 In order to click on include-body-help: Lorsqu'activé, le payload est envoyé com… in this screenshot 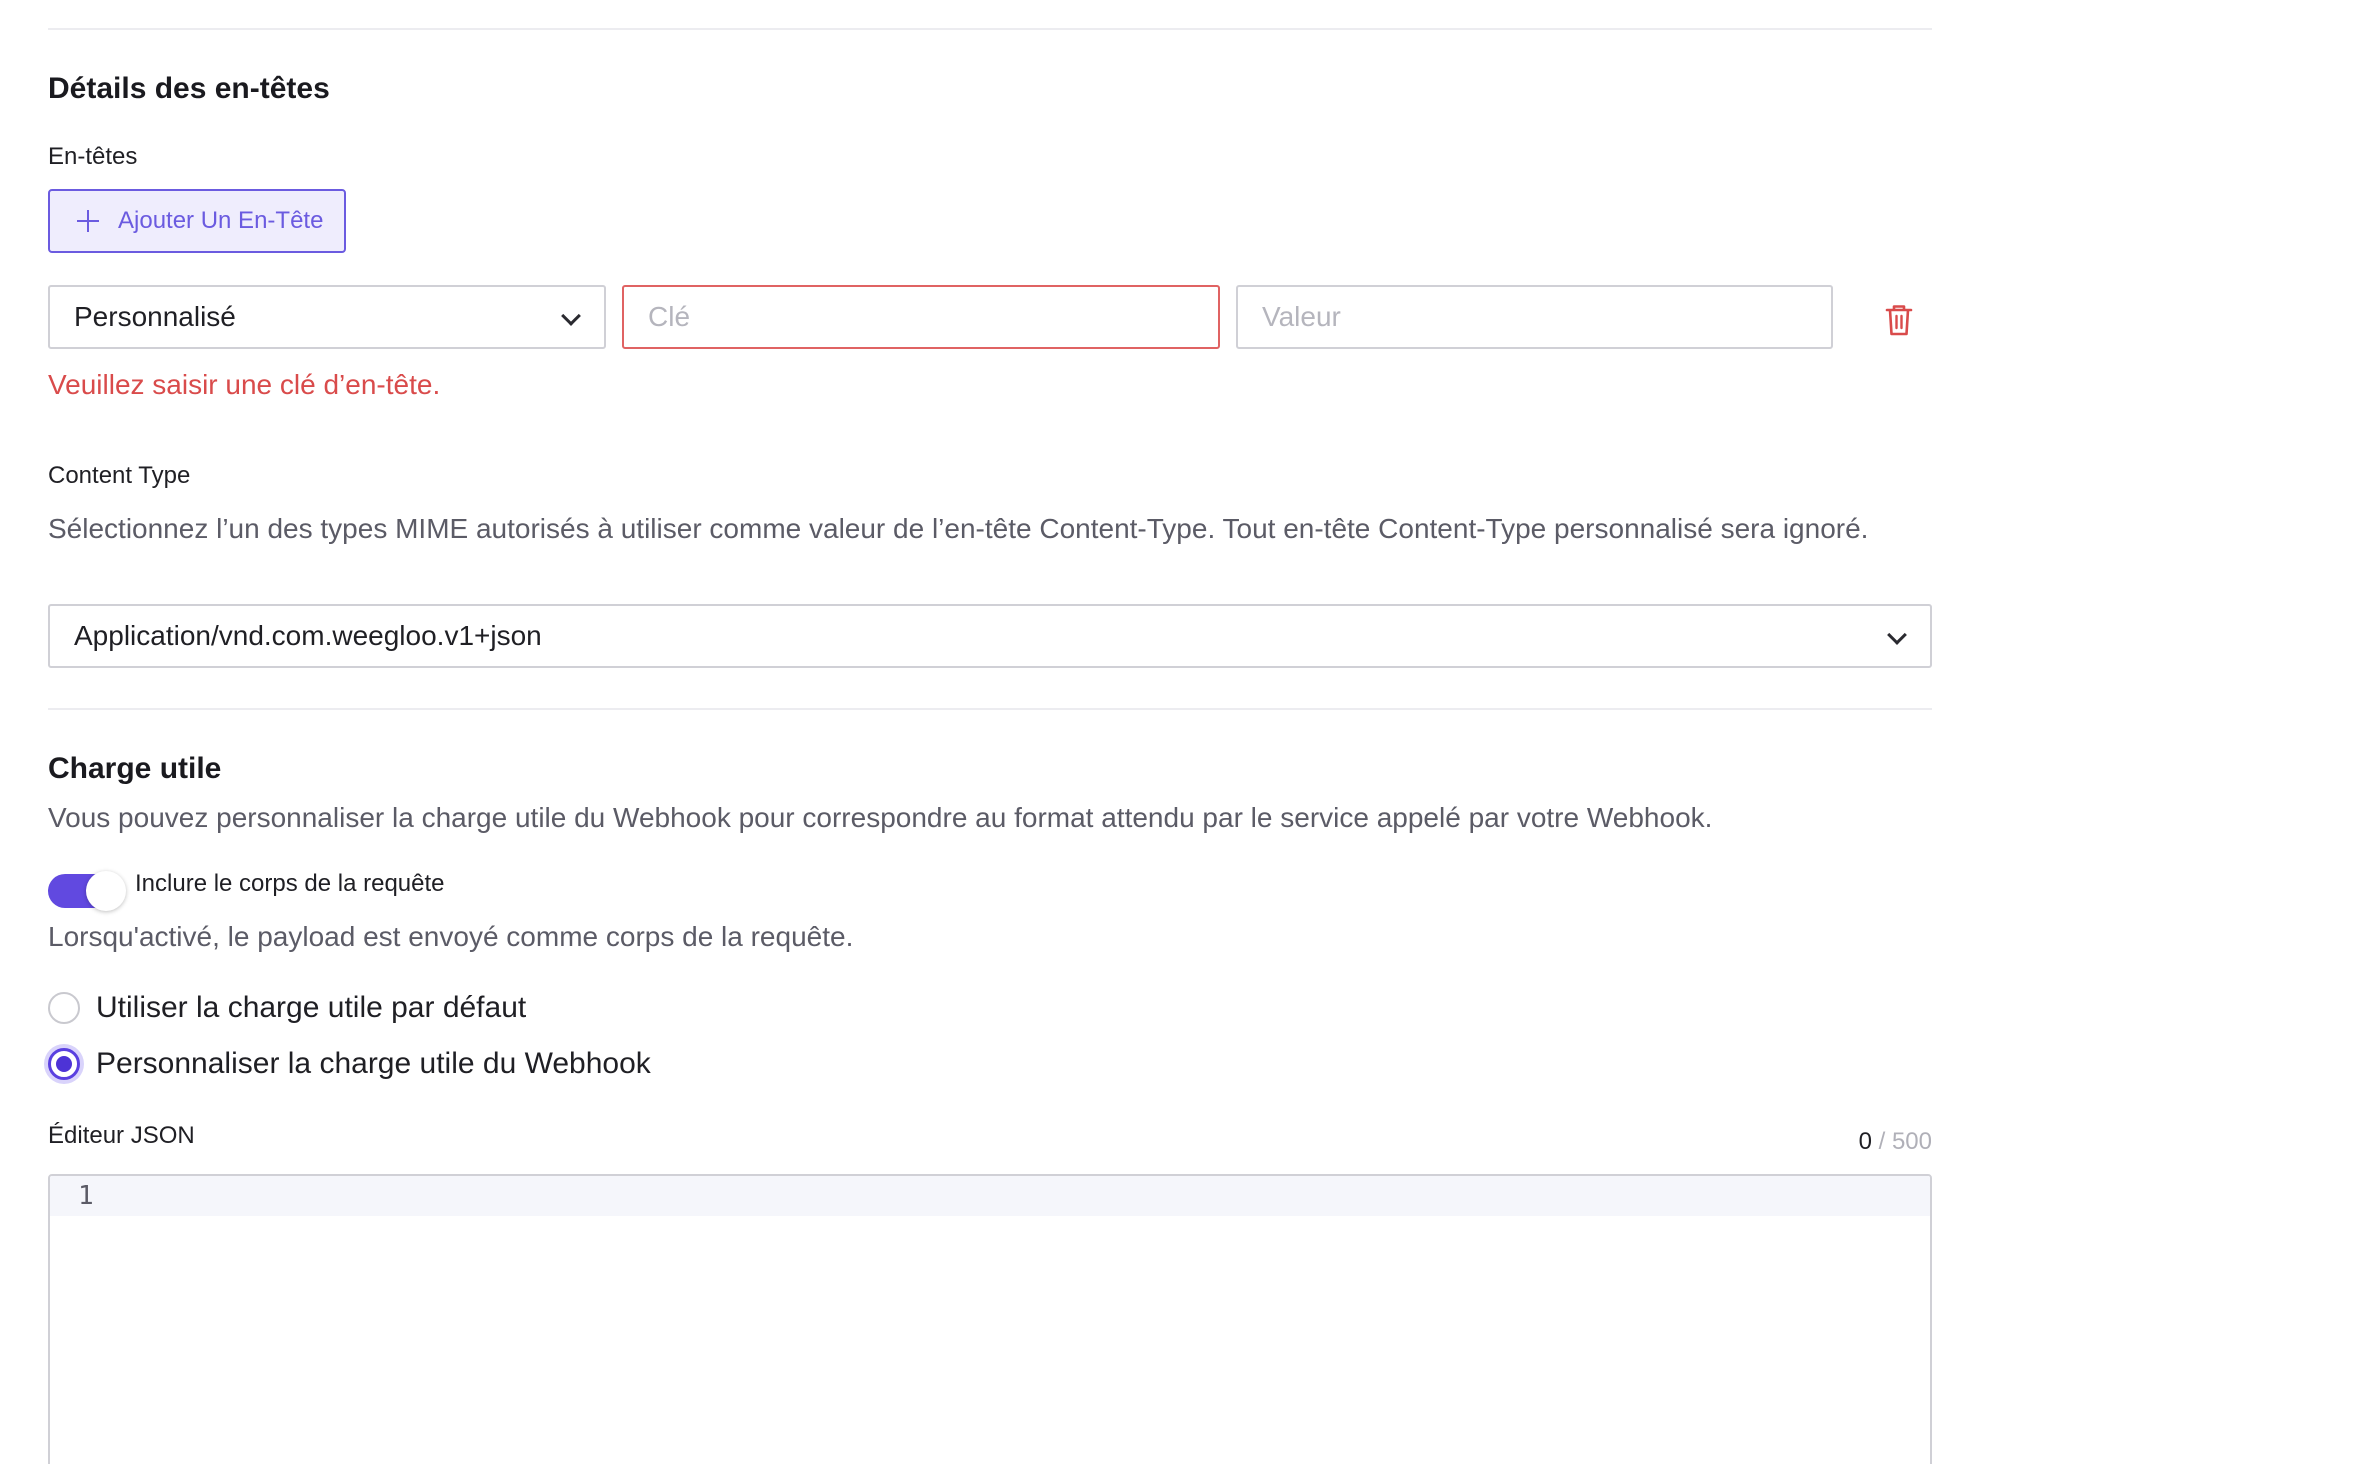, I will do `click(451, 936)`.